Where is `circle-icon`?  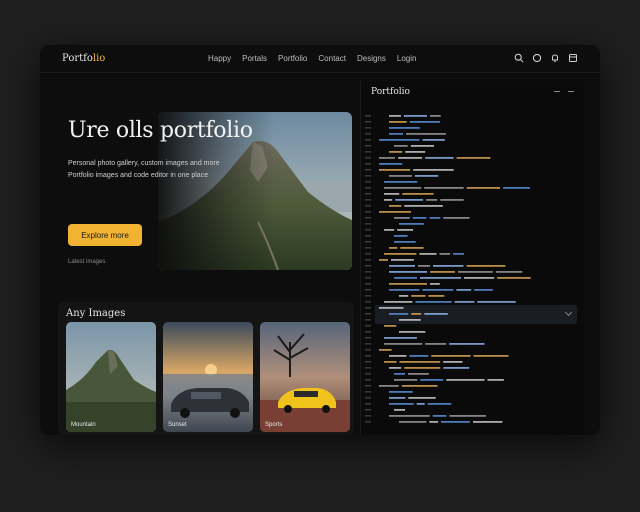
circle-icon is located at coordinates (537, 58).